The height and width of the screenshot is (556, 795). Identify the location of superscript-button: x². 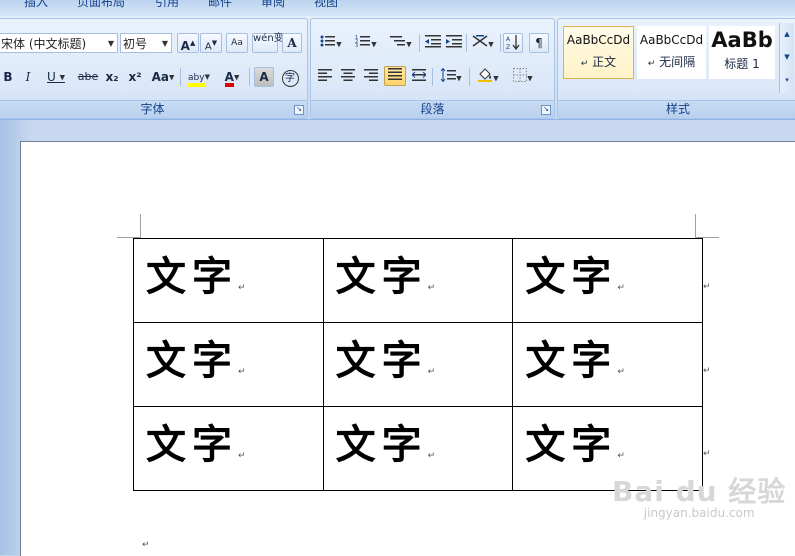
(135, 77).